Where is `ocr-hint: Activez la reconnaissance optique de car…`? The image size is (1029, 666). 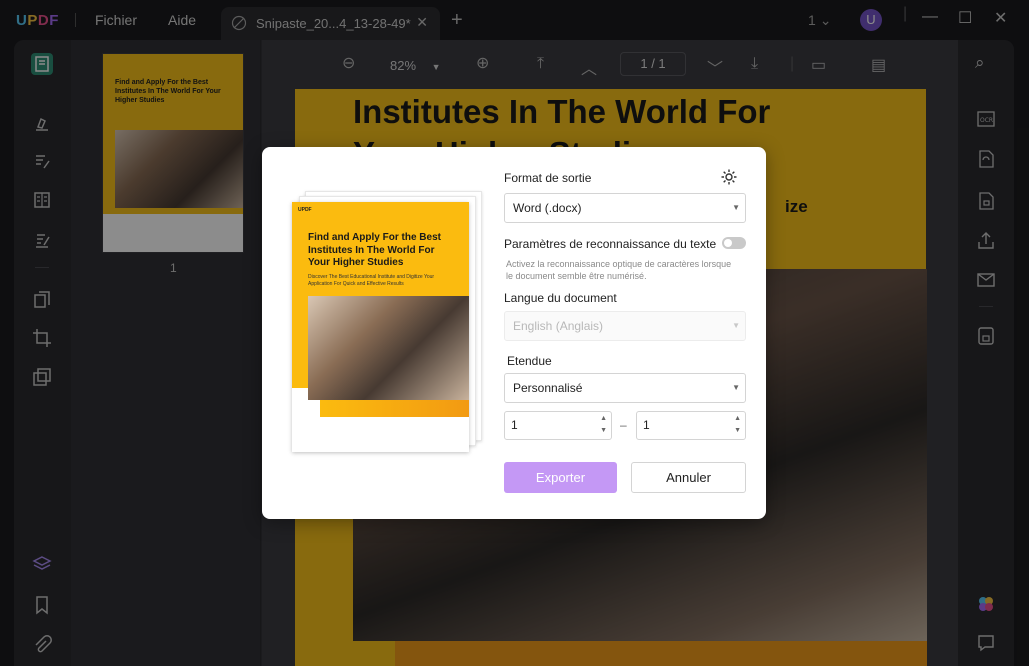
ocr-hint: Activez la reconnaissance optique de car… is located at coordinates (619, 270).